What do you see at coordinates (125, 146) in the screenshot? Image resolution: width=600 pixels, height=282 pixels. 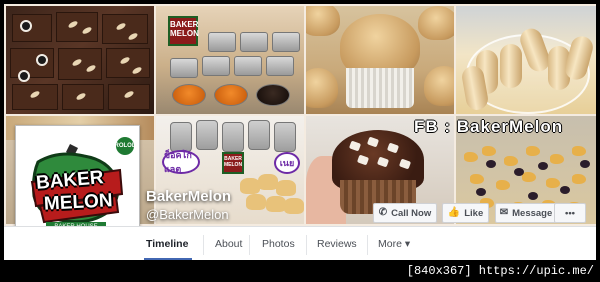 I see `logo-badge: ROLOL` at bounding box center [125, 146].